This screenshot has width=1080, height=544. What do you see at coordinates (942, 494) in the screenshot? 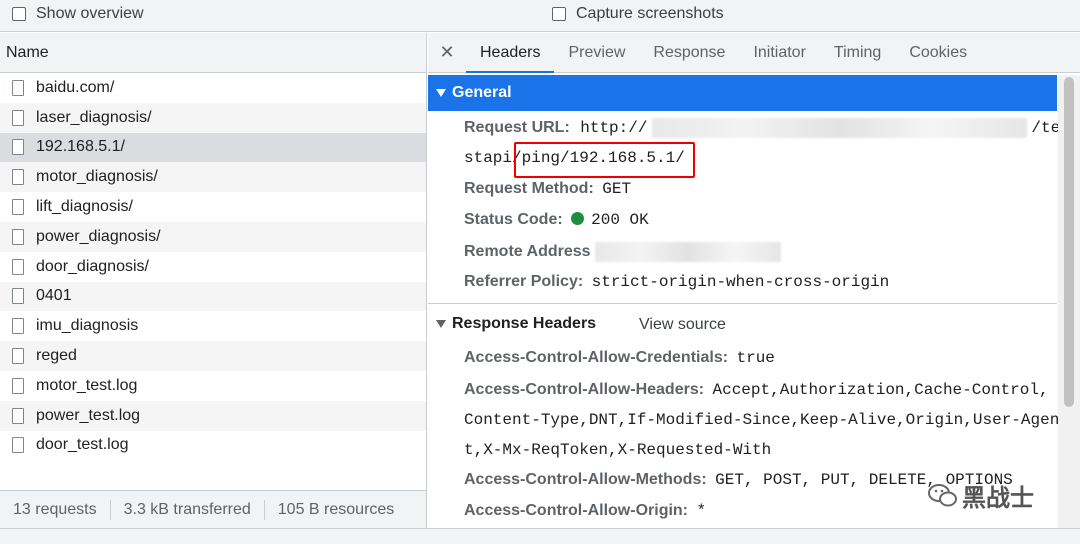
I see `wechat-icon` at bounding box center [942, 494].